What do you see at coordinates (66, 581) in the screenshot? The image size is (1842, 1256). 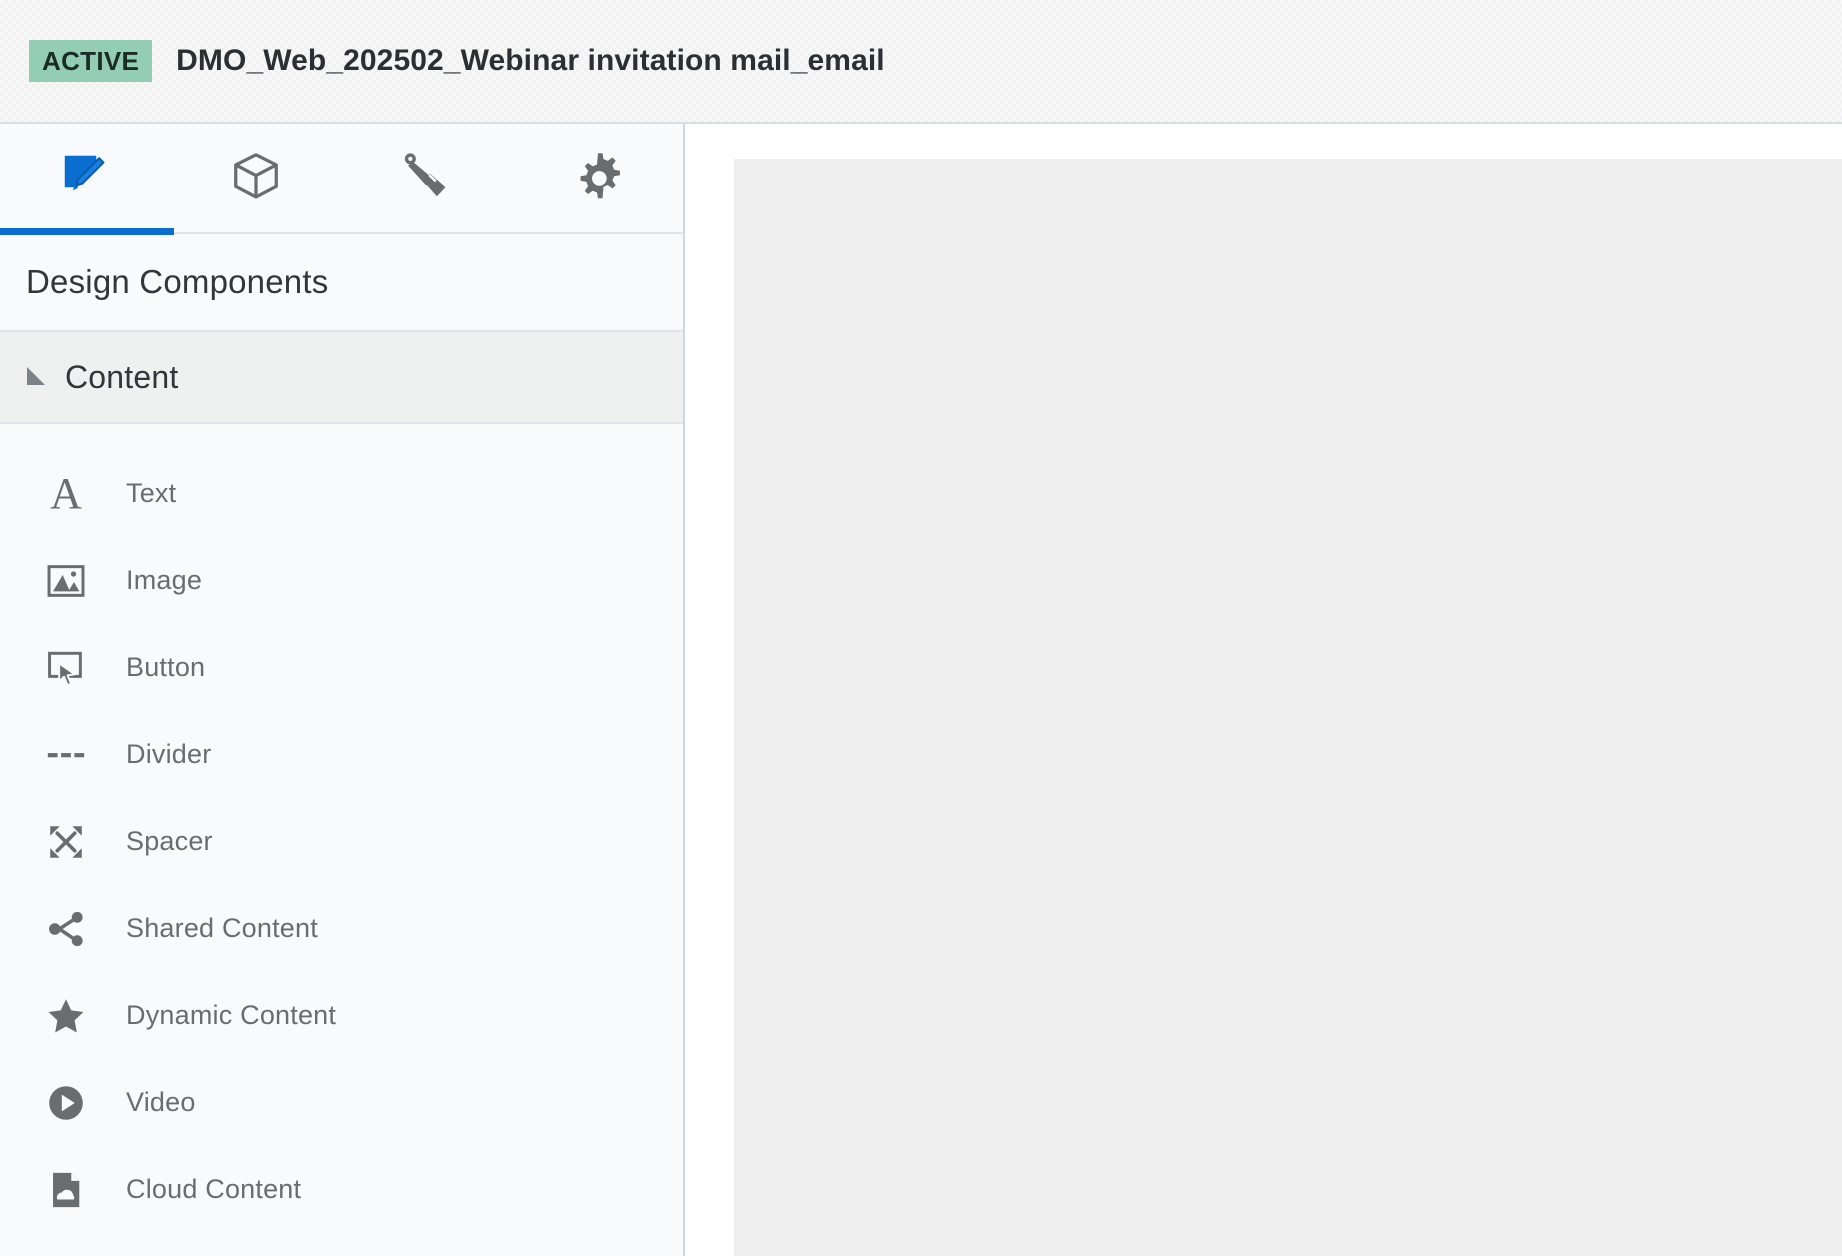 I see `image-icon` at bounding box center [66, 581].